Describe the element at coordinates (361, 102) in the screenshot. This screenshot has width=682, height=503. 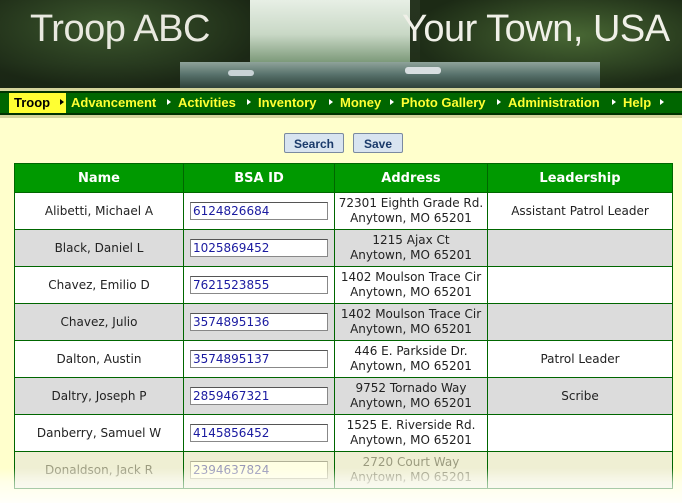
I see `nav-item-label: Money` at that location.